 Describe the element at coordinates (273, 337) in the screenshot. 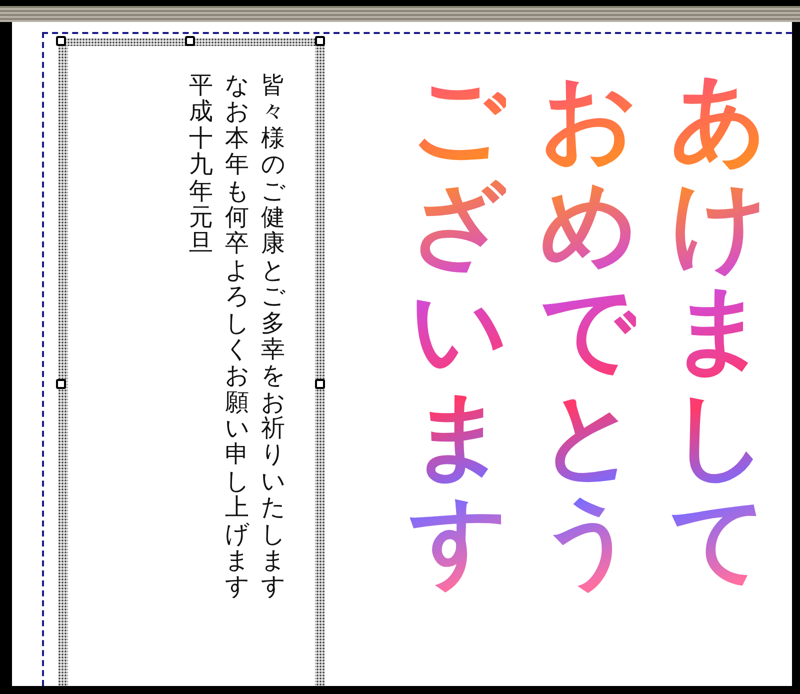

I see `message-line: 皆々様のご健康とご多幸をお祈りいたします` at that location.